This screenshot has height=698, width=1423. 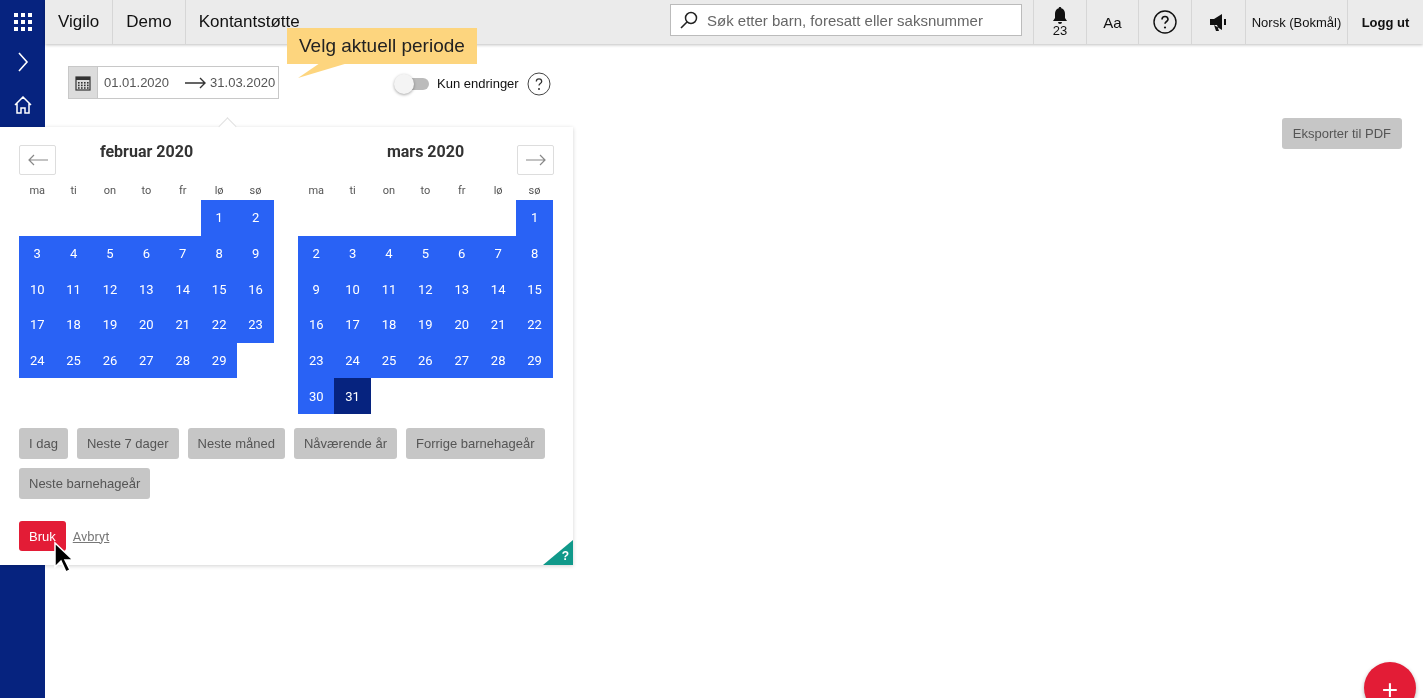 What do you see at coordinates (846, 20) in the screenshot?
I see `search-field: Søk etter barn, foresatt eller saksnummer` at bounding box center [846, 20].